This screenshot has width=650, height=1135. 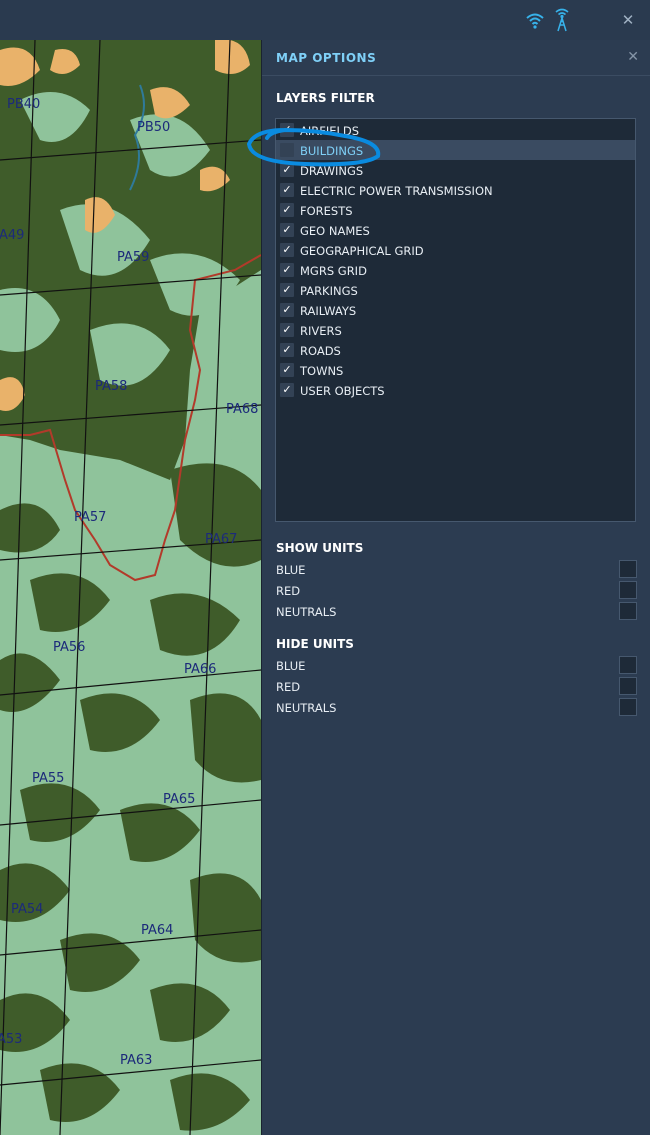 What do you see at coordinates (328, 311) in the screenshot?
I see `layer-label: RAILWAYS` at bounding box center [328, 311].